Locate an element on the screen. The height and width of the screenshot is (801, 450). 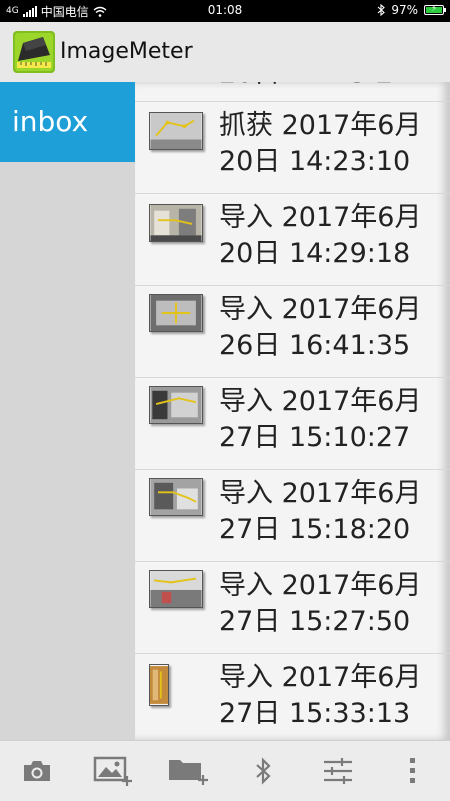
bluetooth-button is located at coordinates (263, 771).